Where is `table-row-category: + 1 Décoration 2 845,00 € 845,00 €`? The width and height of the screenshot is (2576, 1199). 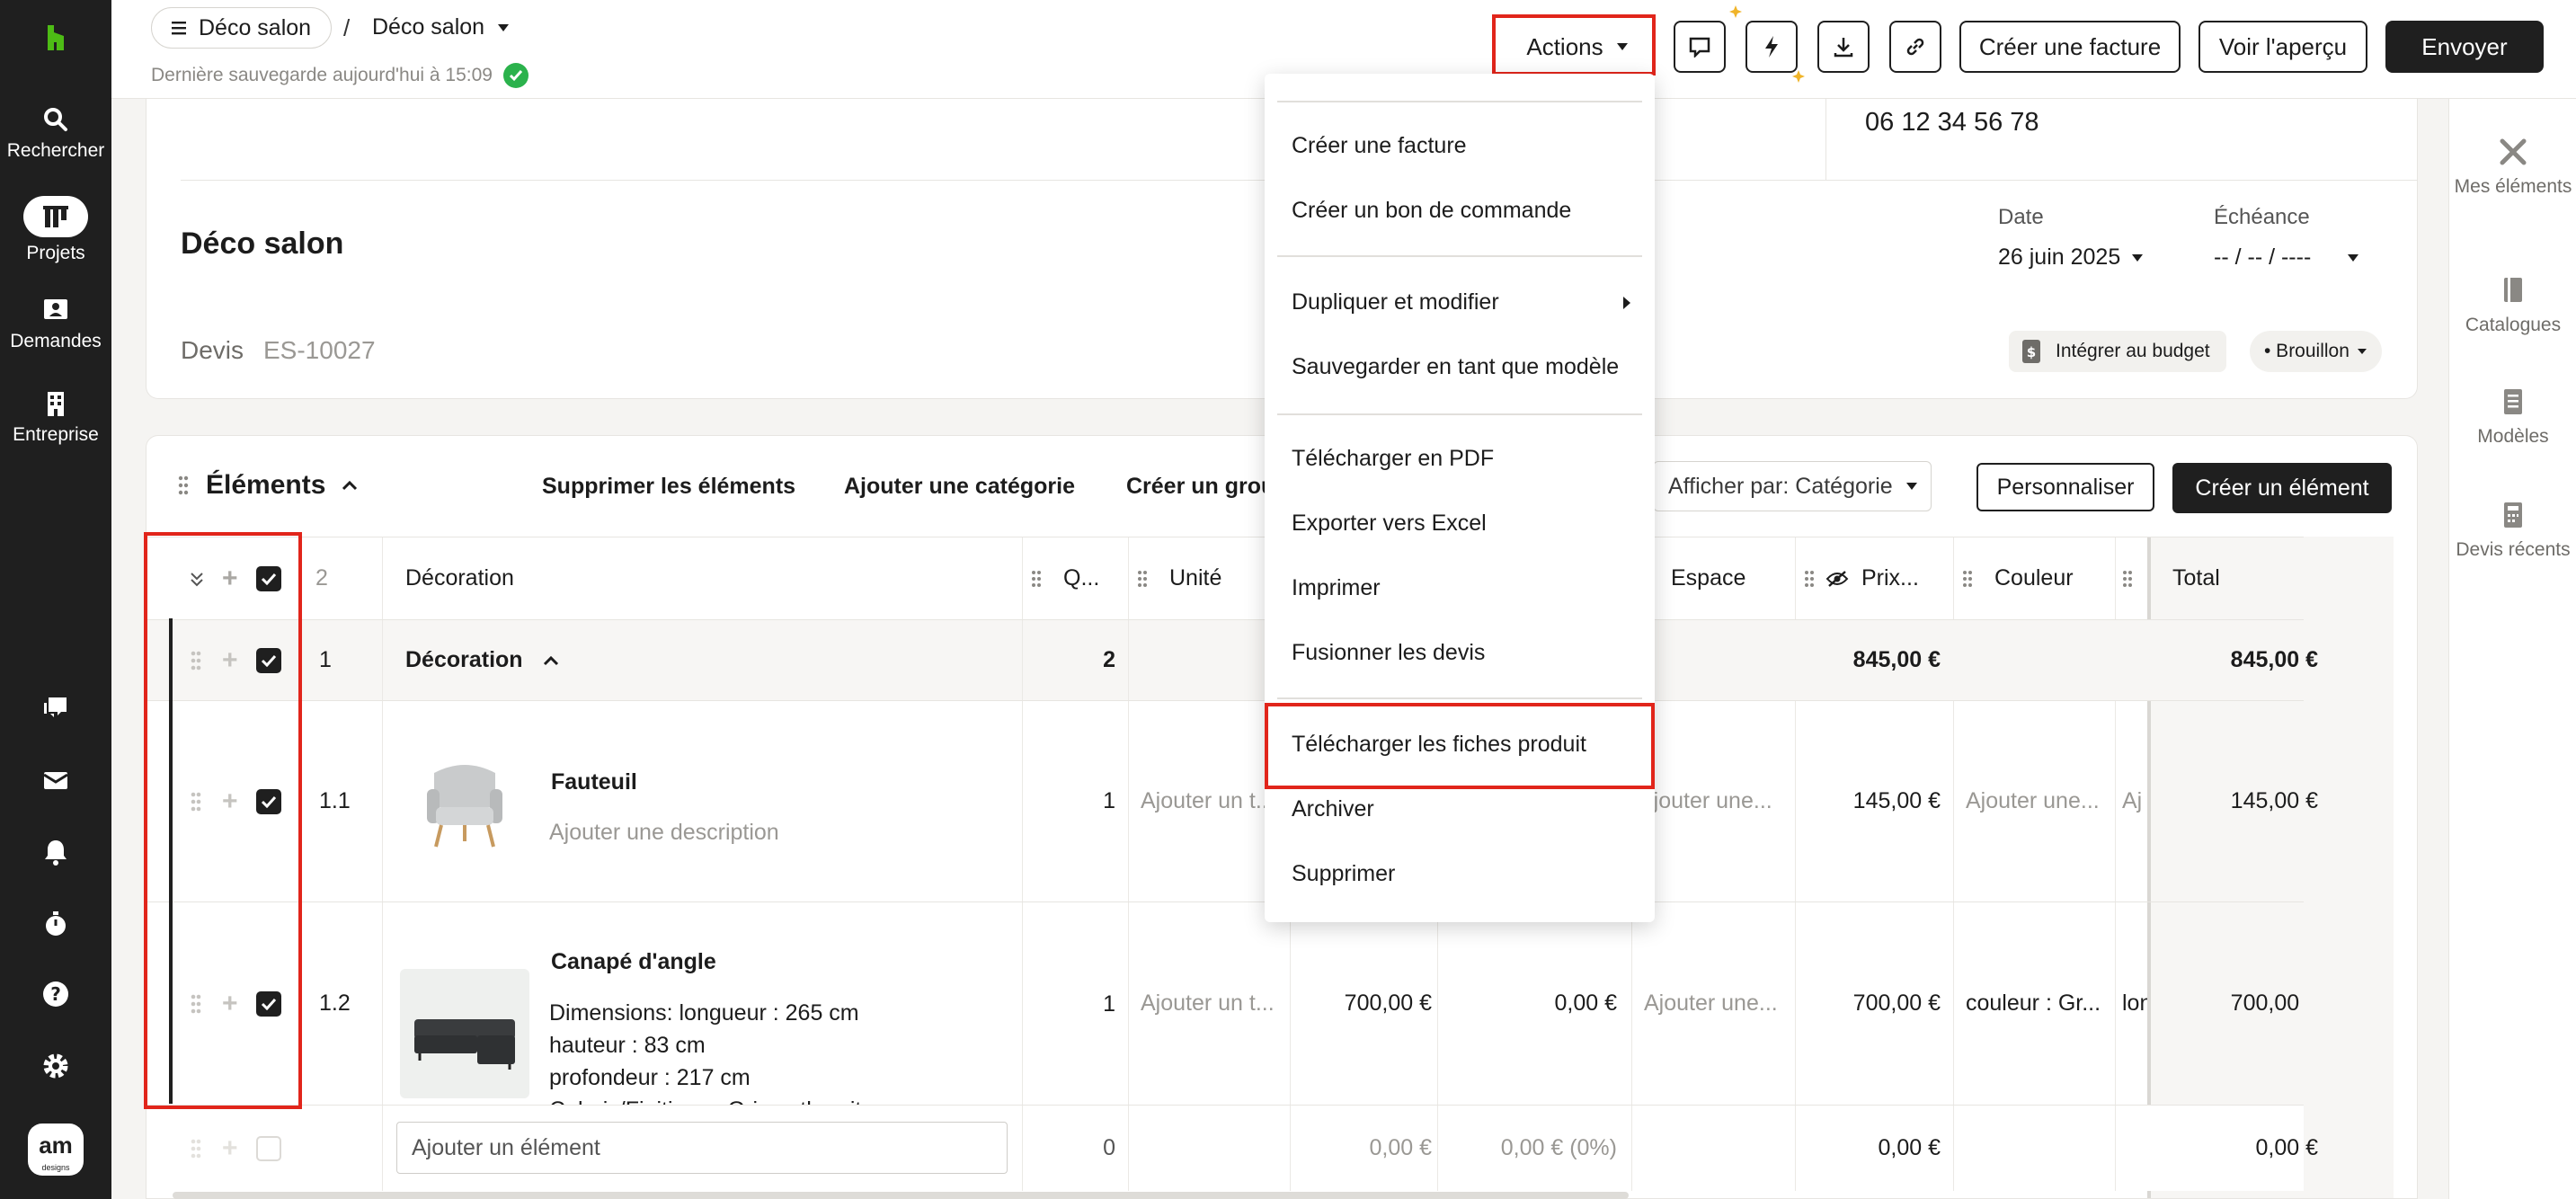 table-row-category: + 1 Décoration 2 845,00 € 845,00 € is located at coordinates (1232, 659).